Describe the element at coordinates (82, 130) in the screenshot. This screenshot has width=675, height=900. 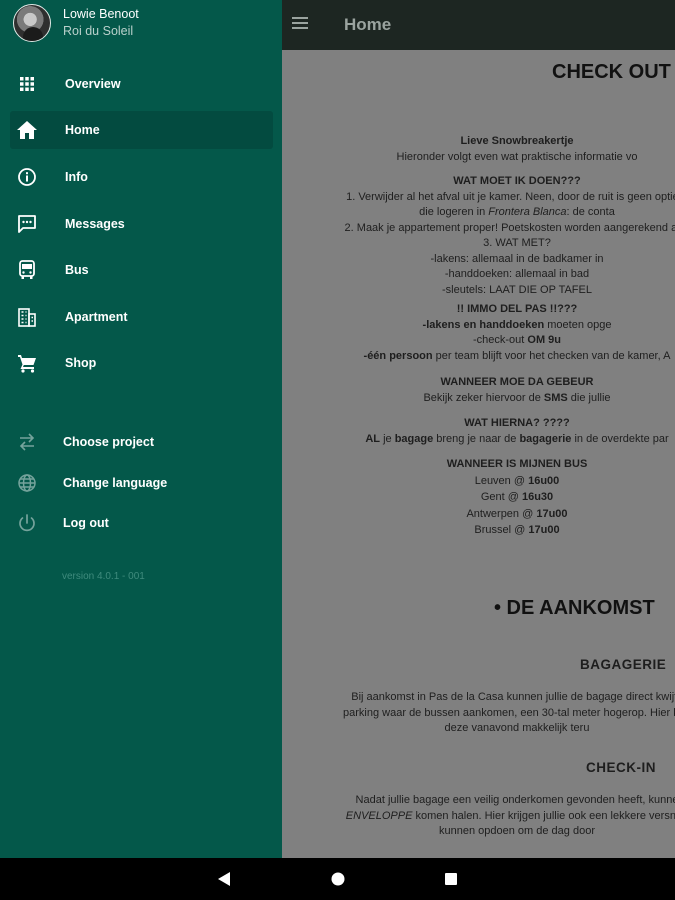
I see `nav-label: Home` at that location.